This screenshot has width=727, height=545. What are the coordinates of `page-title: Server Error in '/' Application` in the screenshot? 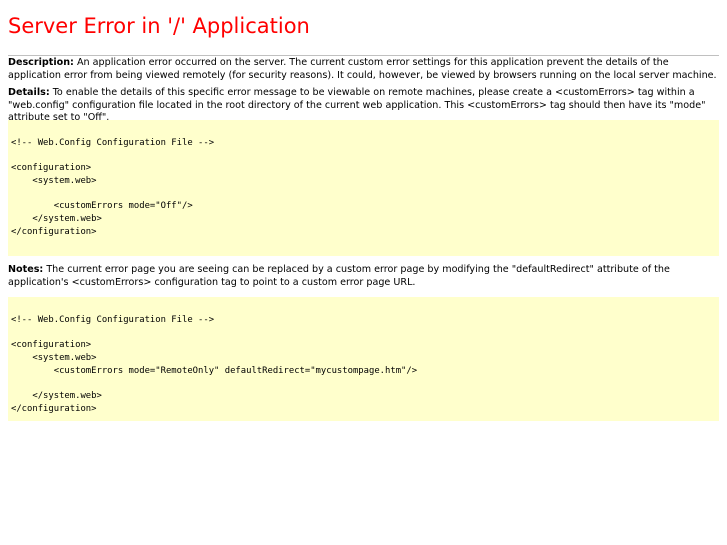 It's located at (159, 26).